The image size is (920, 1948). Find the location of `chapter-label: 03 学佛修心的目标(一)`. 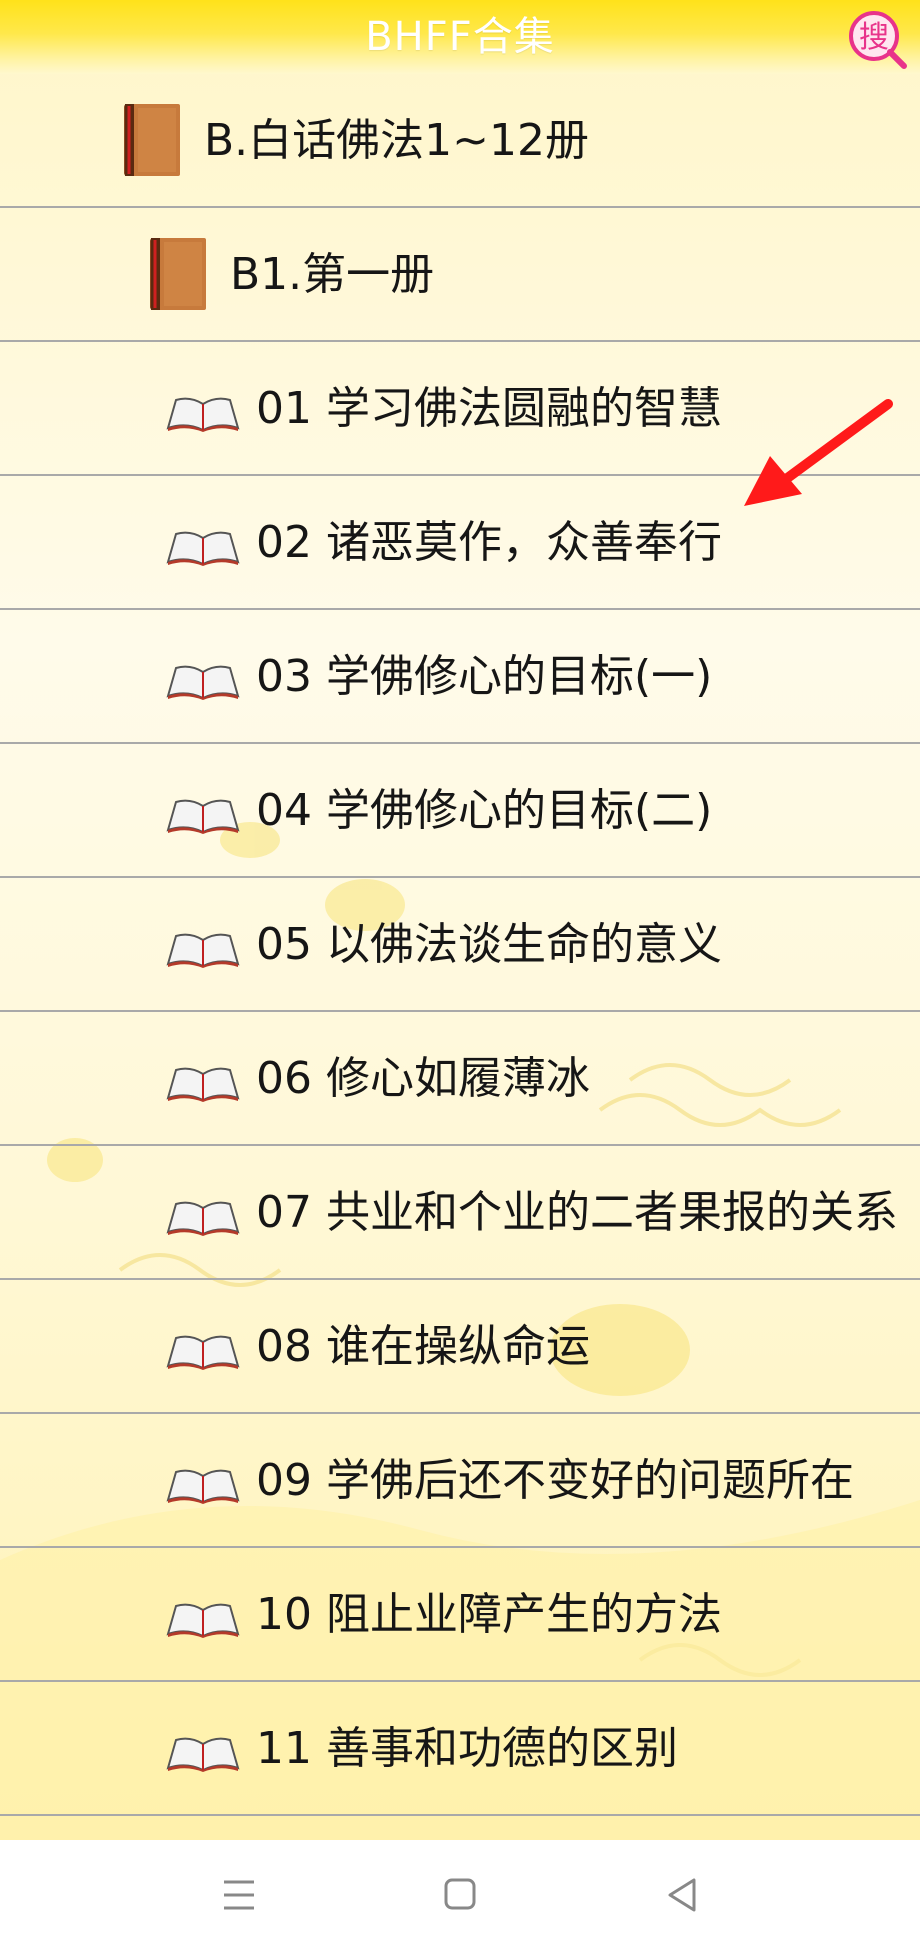

chapter-label: 03 学佛修心的目标(一) is located at coordinates (484, 676).